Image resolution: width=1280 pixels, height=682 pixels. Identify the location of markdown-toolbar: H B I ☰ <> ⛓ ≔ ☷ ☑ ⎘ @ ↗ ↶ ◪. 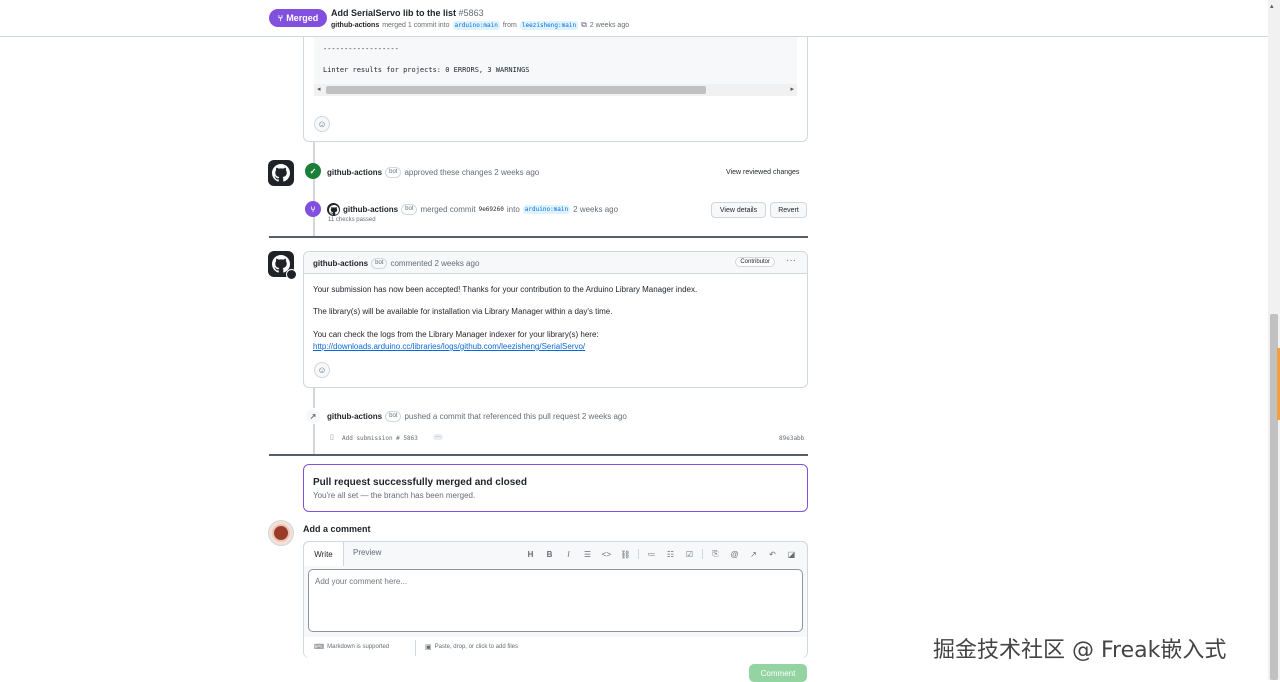
(661, 554).